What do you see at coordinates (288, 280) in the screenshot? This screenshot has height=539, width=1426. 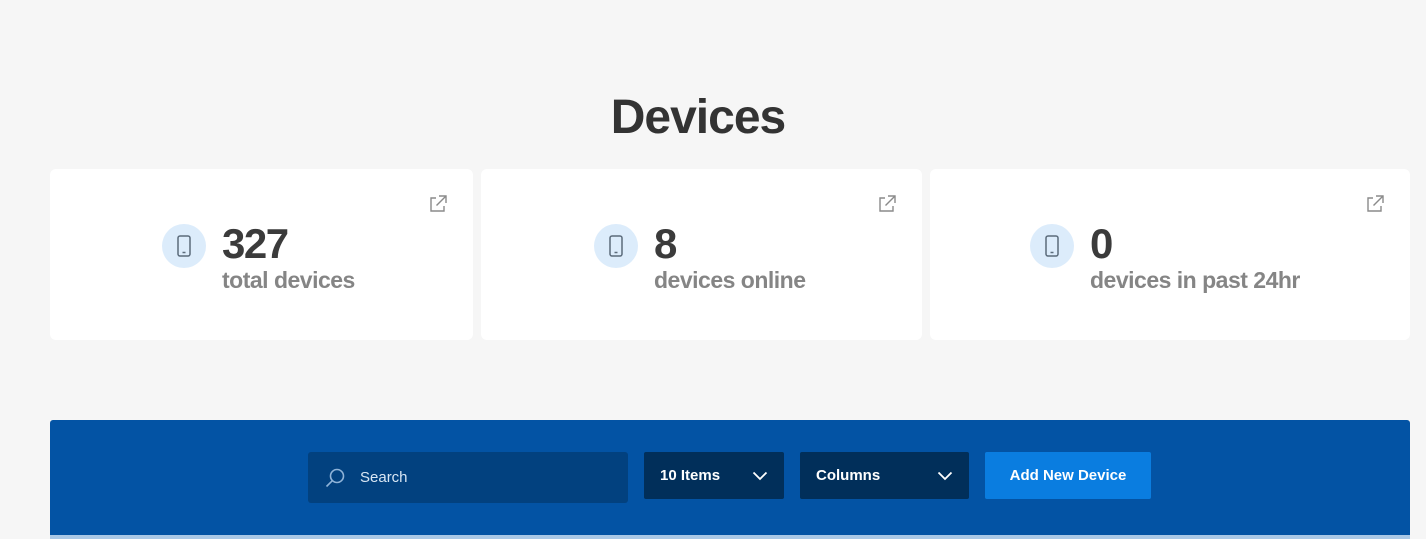 I see `stat-label: total devices` at bounding box center [288, 280].